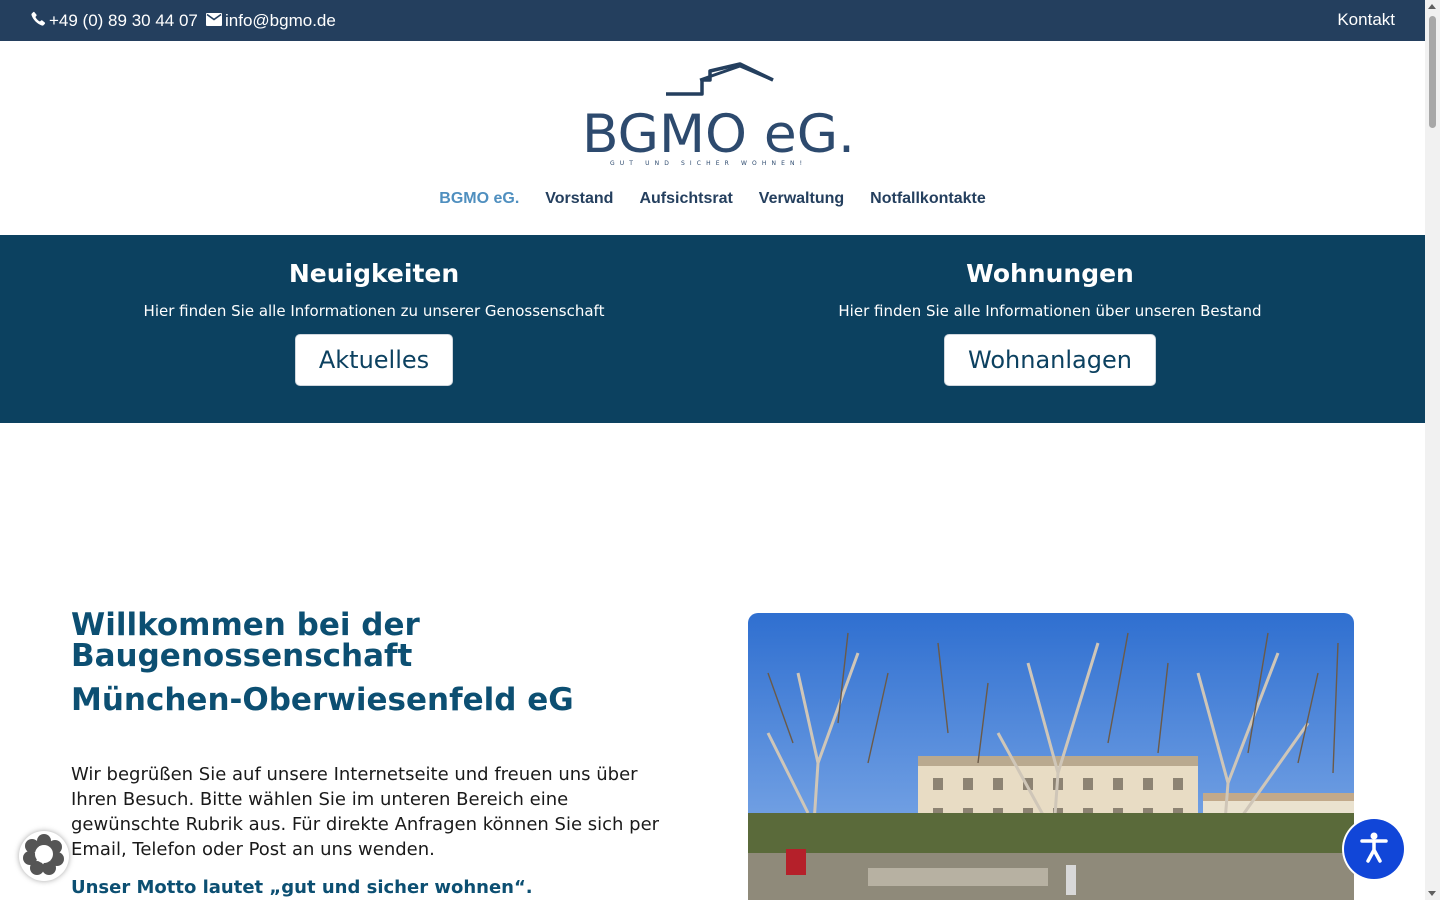 This screenshot has width=1440, height=900. I want to click on nav-item-bgmo: BGMO eG., so click(479, 199).